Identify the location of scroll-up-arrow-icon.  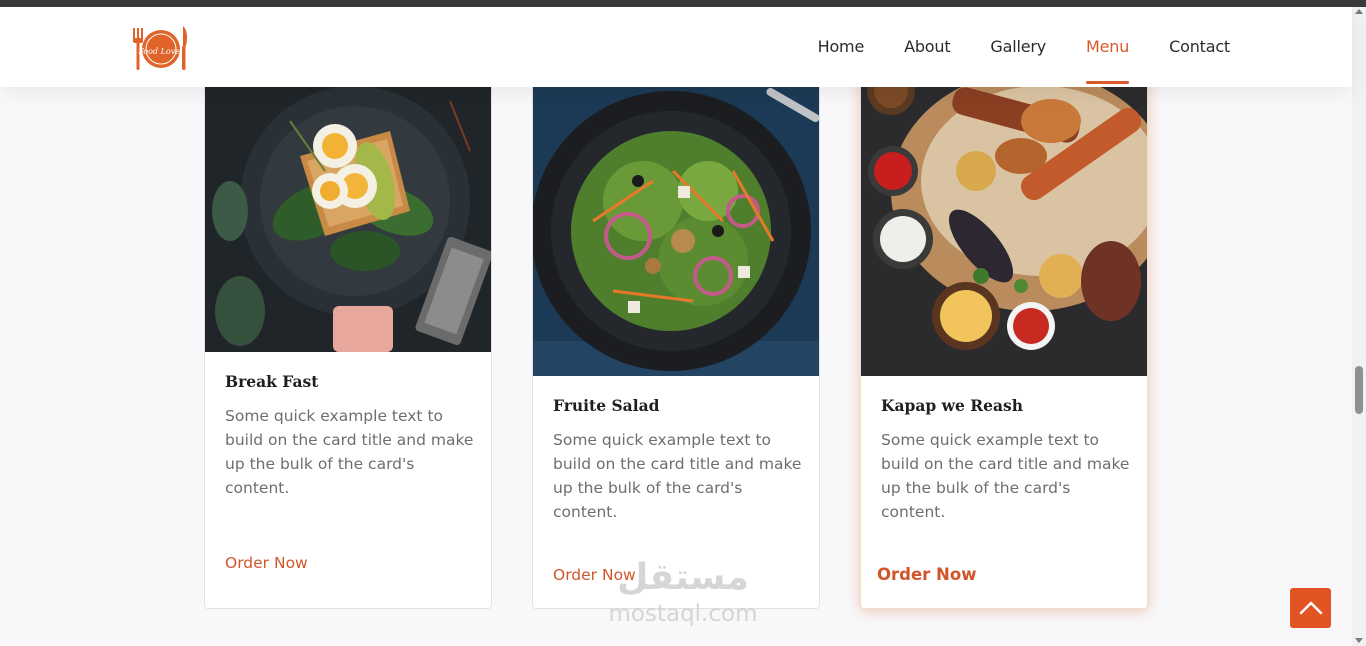
(1359, 11).